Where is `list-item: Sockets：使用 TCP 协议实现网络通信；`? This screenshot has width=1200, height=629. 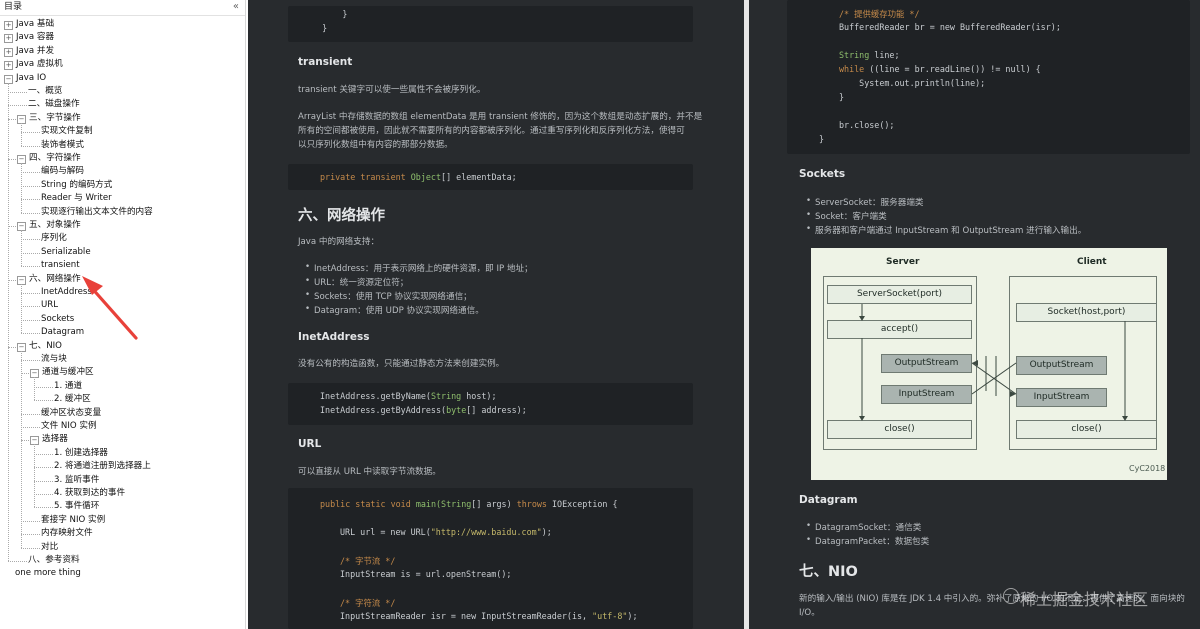 list-item: Sockets：使用 TCP 协议实现网络通信； is located at coordinates (388, 296).